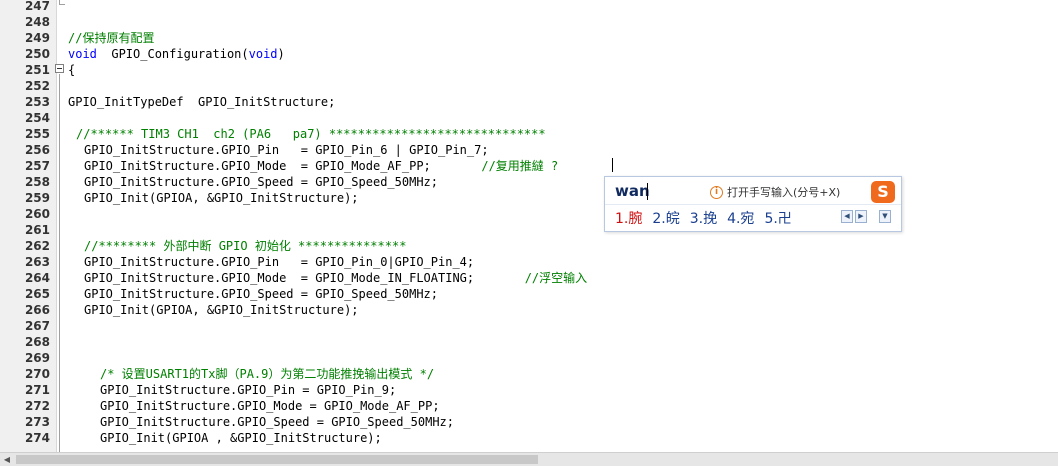 This screenshot has width=1058, height=466. What do you see at coordinates (37, 294) in the screenshot?
I see `line-number: 265` at bounding box center [37, 294].